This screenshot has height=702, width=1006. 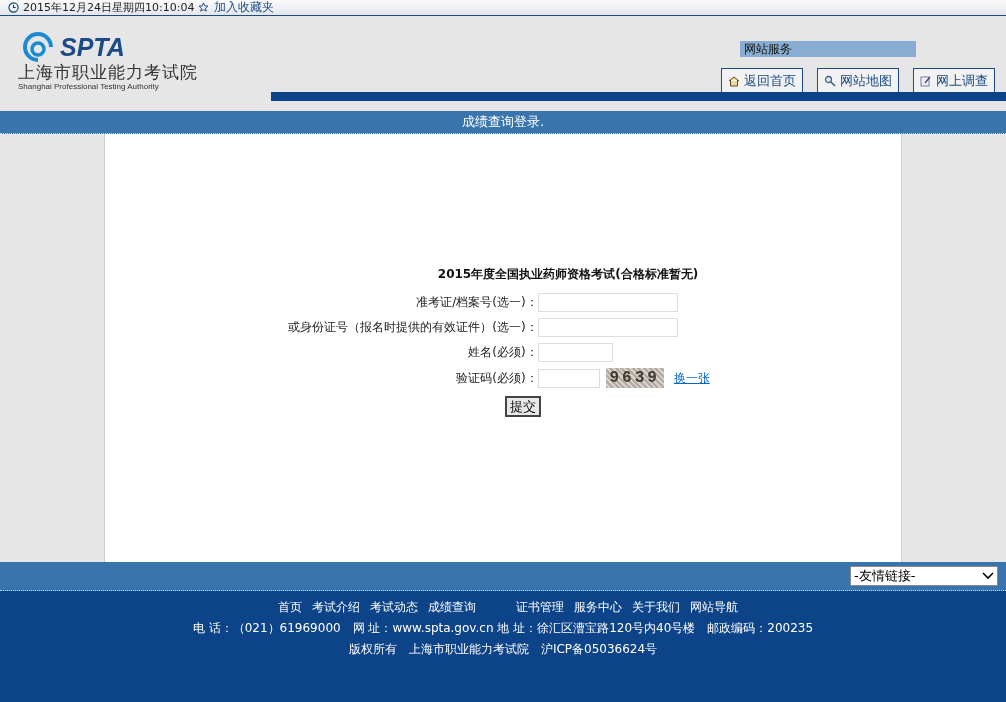 I want to click on form-title: 2015年度全国执业药师资格考试(合格标准暂无), so click(x=568, y=274).